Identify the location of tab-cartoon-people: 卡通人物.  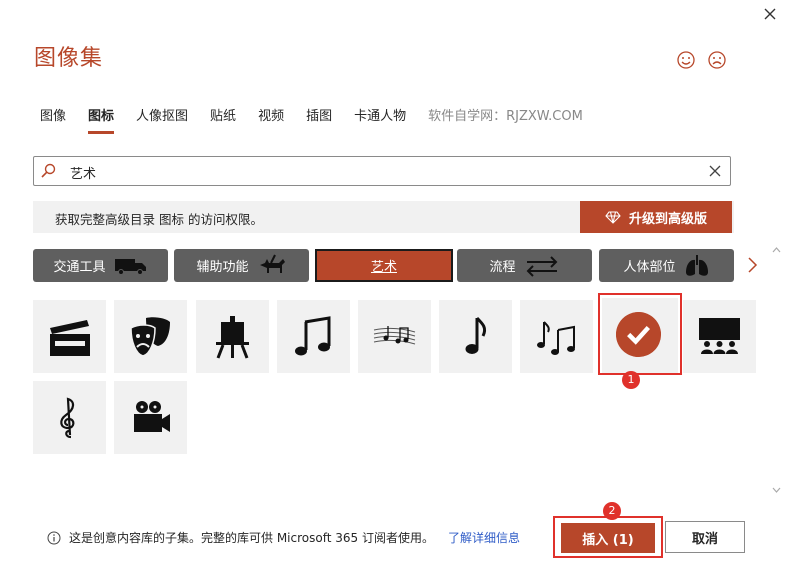
(386, 119).